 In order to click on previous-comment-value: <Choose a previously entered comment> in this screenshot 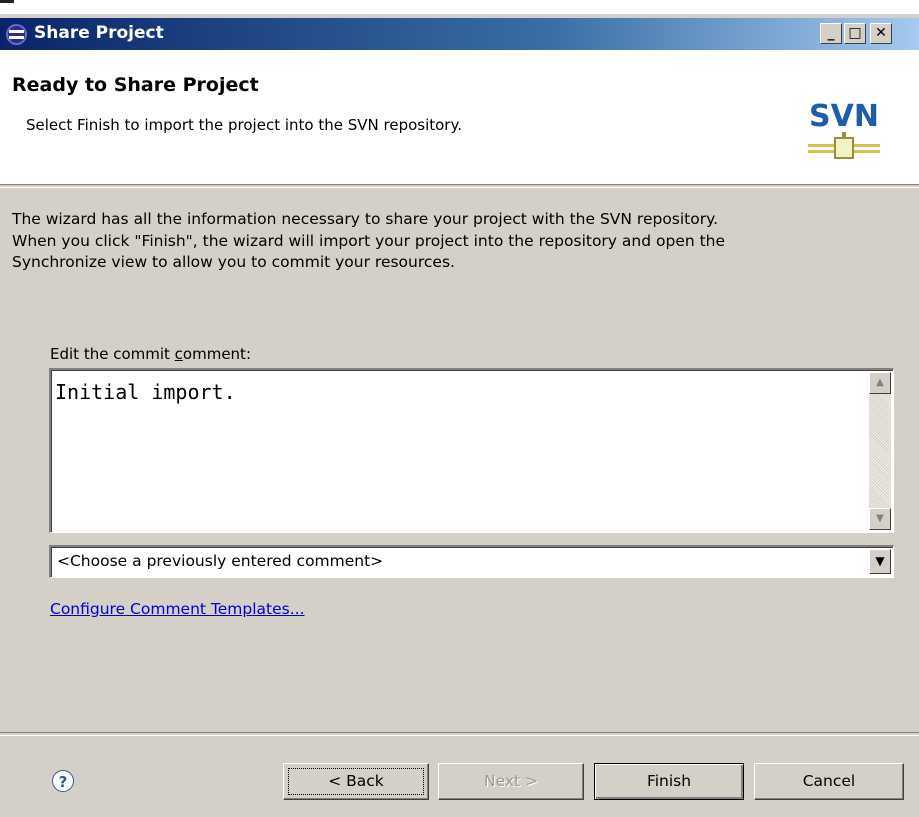, I will do `click(220, 561)`.